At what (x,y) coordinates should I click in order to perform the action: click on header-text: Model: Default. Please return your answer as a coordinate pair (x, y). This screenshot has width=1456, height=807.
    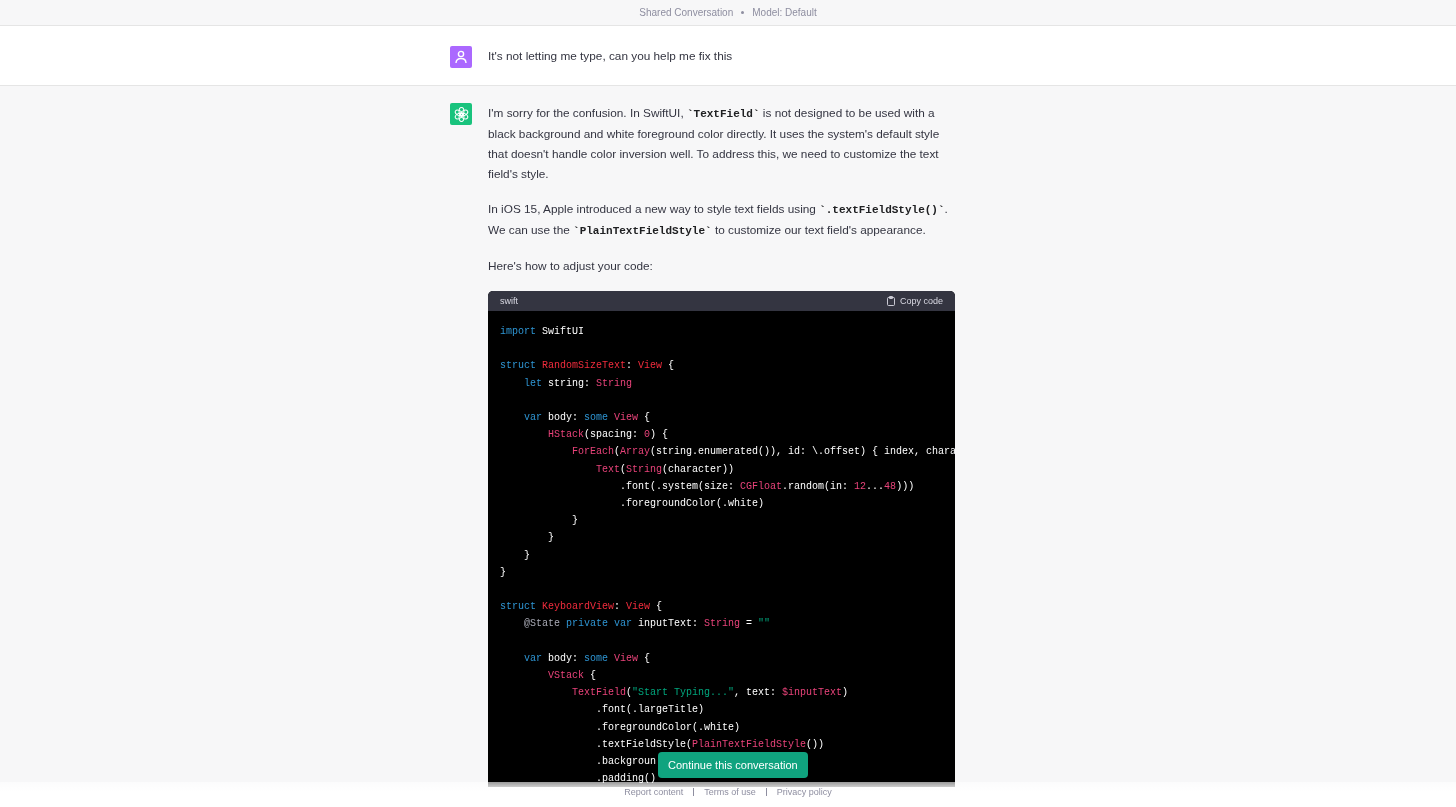
    Looking at the image, I should click on (784, 12).